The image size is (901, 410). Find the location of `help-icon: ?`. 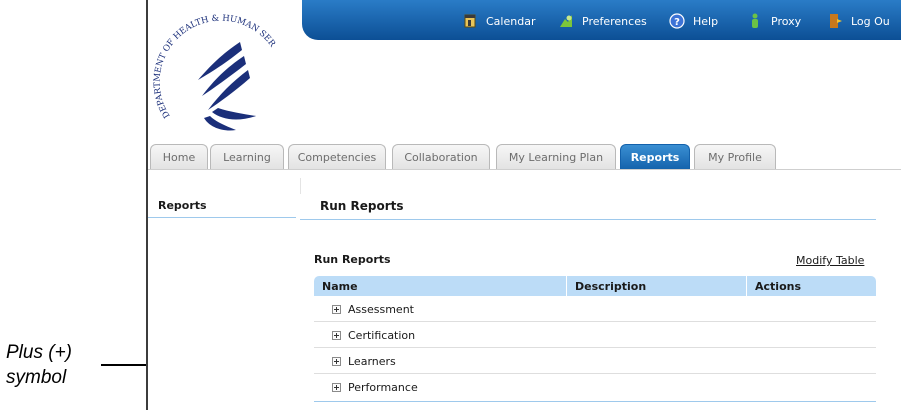

help-icon: ? is located at coordinates (677, 21).